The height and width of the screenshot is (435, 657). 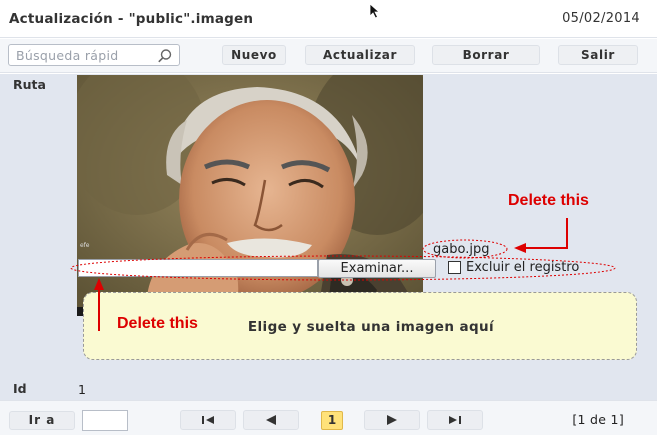 I want to click on id-value: 1, so click(x=82, y=389).